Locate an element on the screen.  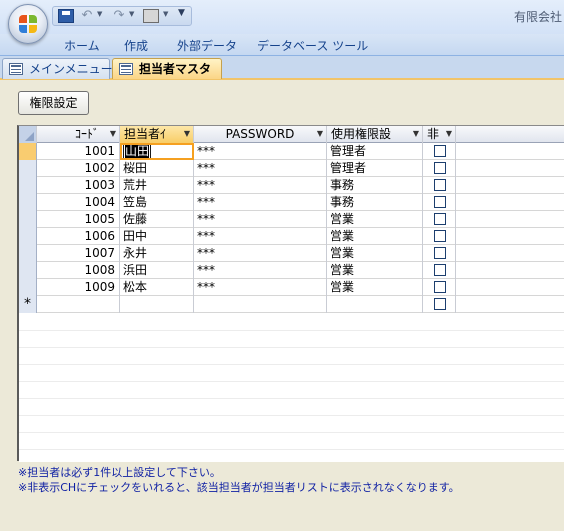
table-row: 1001 山田 *** 管理者 is located at coordinates (291, 151).